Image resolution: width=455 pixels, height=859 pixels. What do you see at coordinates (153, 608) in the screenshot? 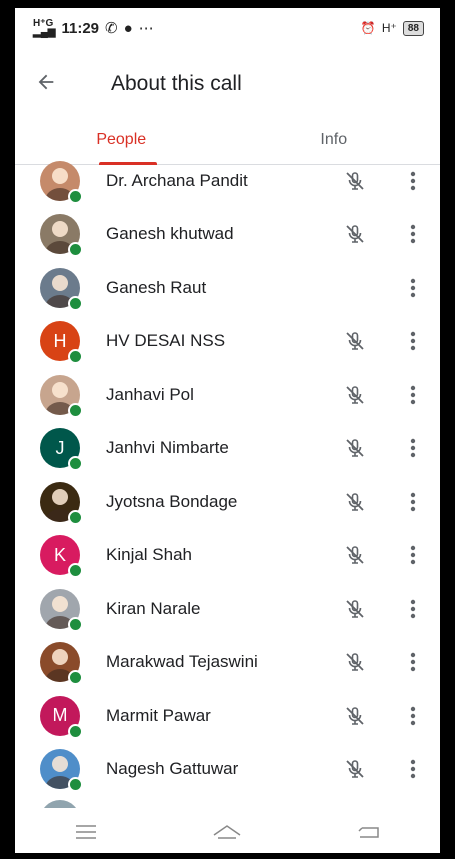
I see `participant-name: Kiran Narale` at bounding box center [153, 608].